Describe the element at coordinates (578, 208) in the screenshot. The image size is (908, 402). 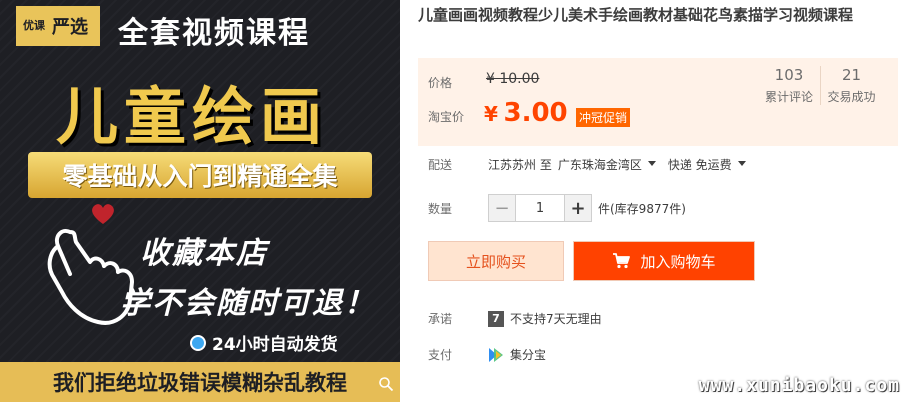
I see `quantity-increase-button: +` at that location.